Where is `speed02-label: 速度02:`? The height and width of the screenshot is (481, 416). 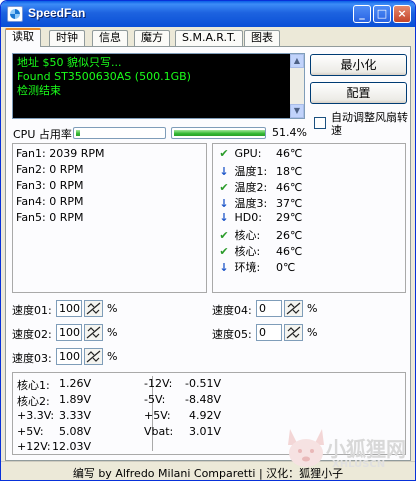 speed02-label: 速度02: is located at coordinates (32, 334).